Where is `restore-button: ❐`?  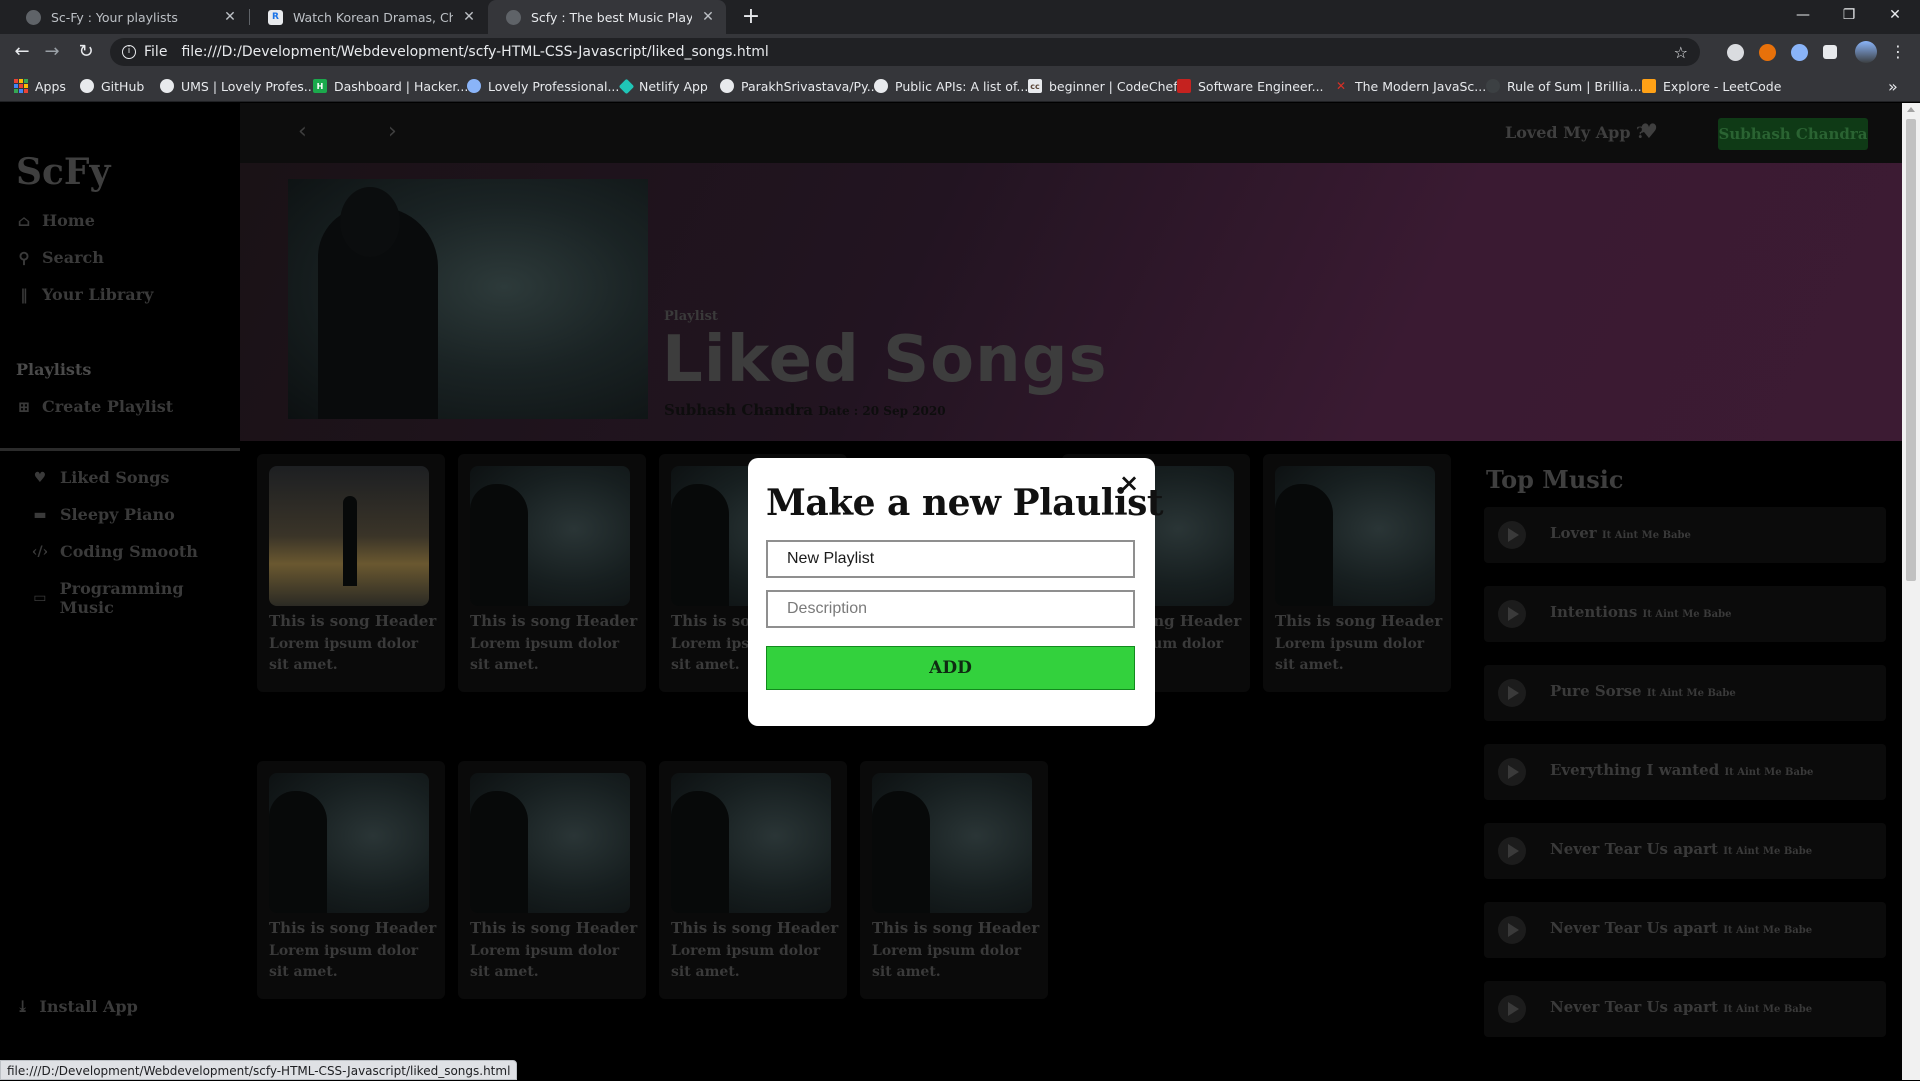
restore-button: ❐ is located at coordinates (1849, 15).